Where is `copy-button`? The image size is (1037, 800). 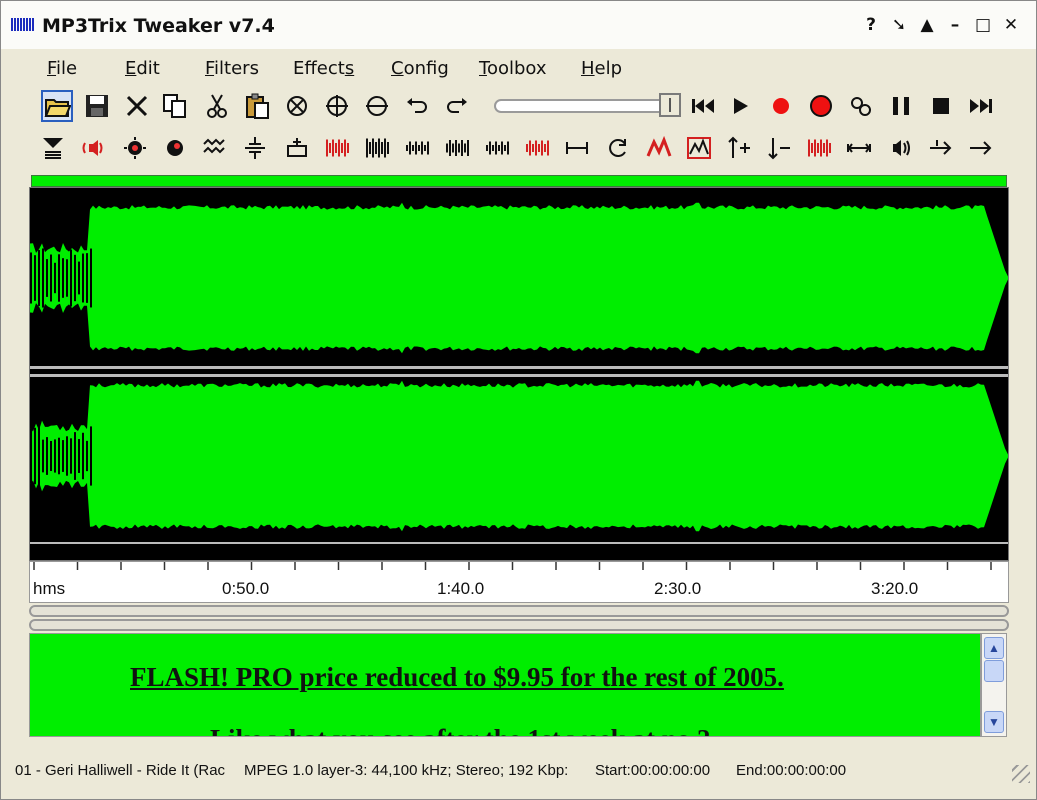
copy-button is located at coordinates (175, 106).